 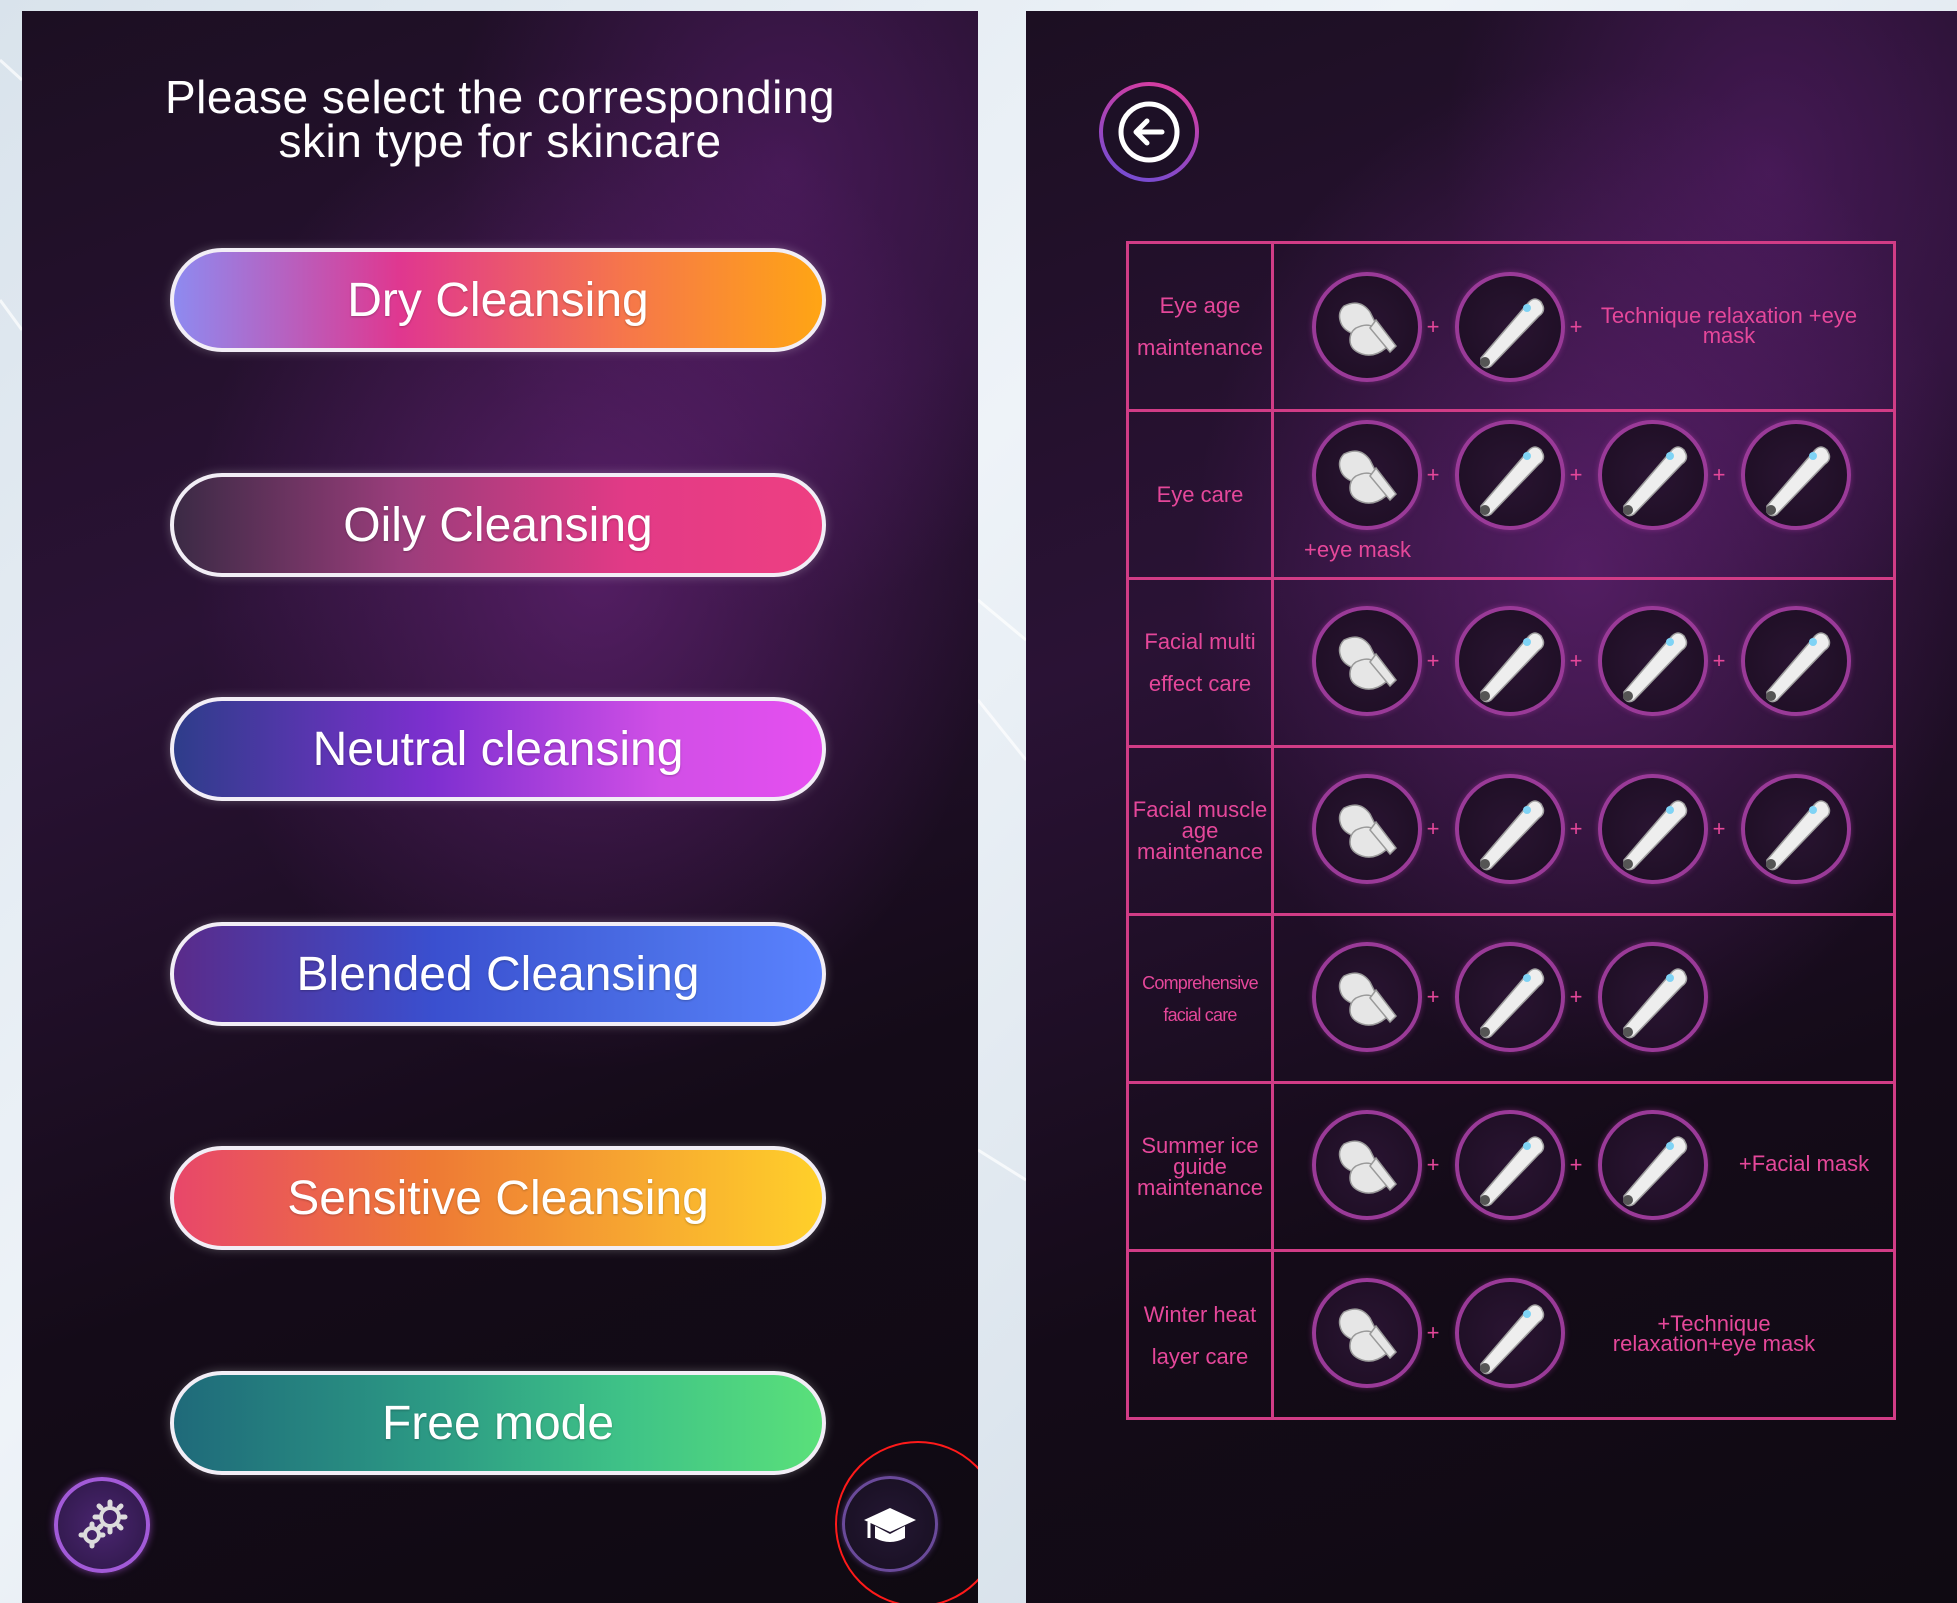 What do you see at coordinates (498, 974) in the screenshot?
I see `blended-cleansing-button: Blended Cleansing` at bounding box center [498, 974].